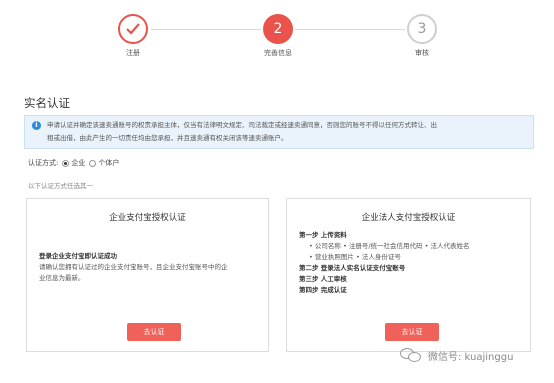 Image resolution: width=554 pixels, height=383 pixels. I want to click on radio-unchecked-icon, so click(93, 163).